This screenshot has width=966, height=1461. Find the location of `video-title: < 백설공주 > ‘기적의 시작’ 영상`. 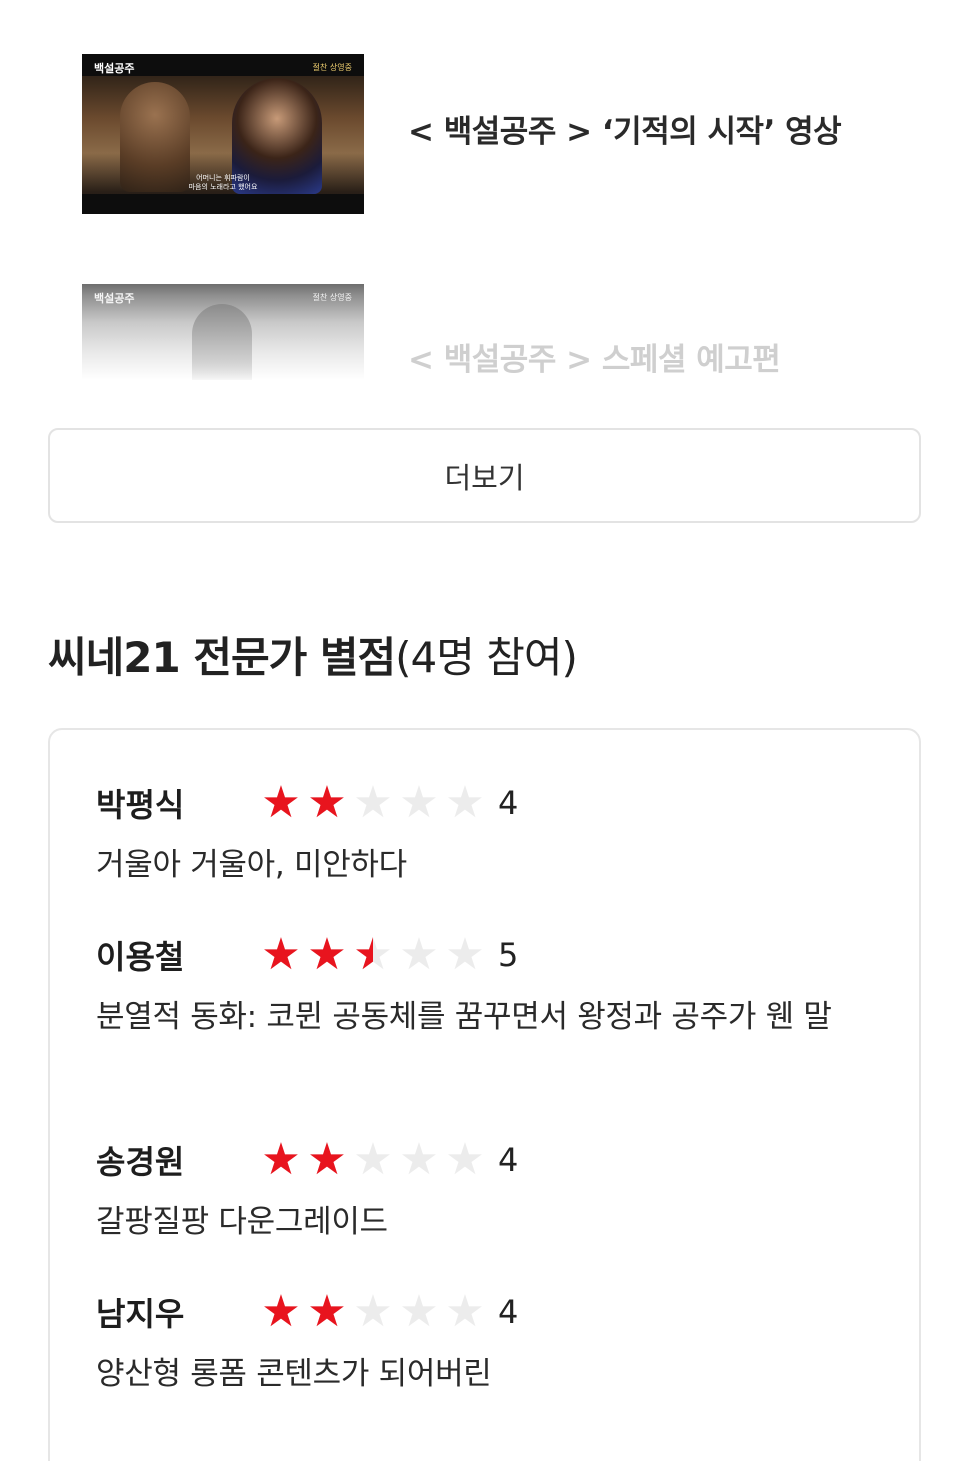

video-title: < 백설공주 > ‘기적의 시작’ 영상 is located at coordinates (625, 128).